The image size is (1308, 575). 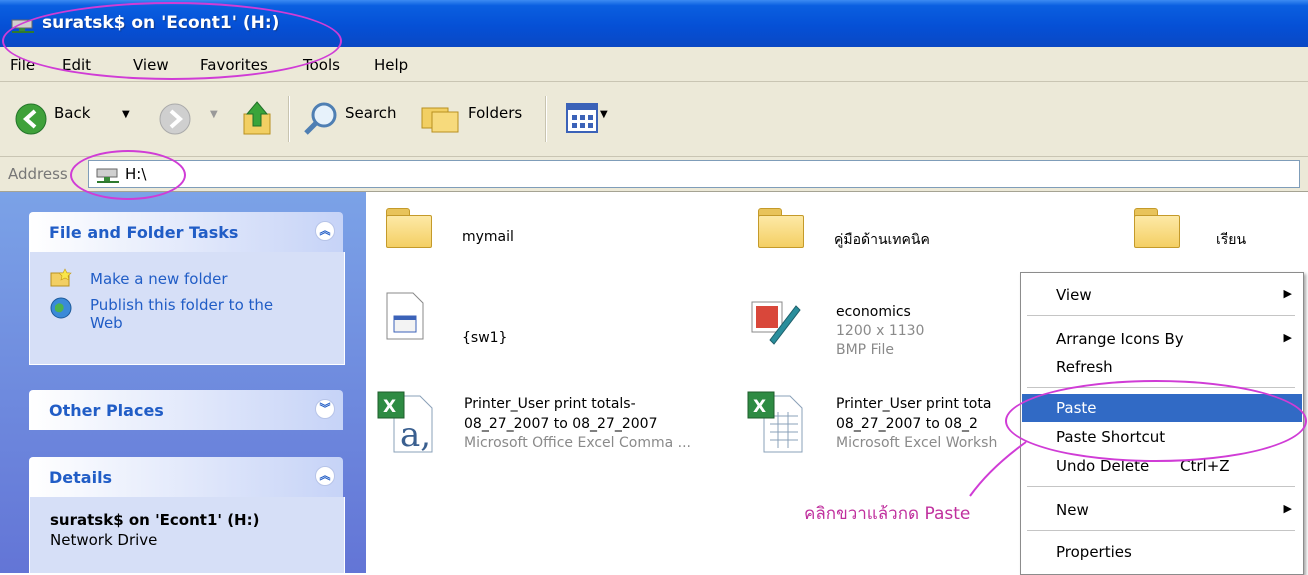 I want to click on details-body: suratsk$ on 'Econt1' (H:) Network Drive, so click(x=187, y=535).